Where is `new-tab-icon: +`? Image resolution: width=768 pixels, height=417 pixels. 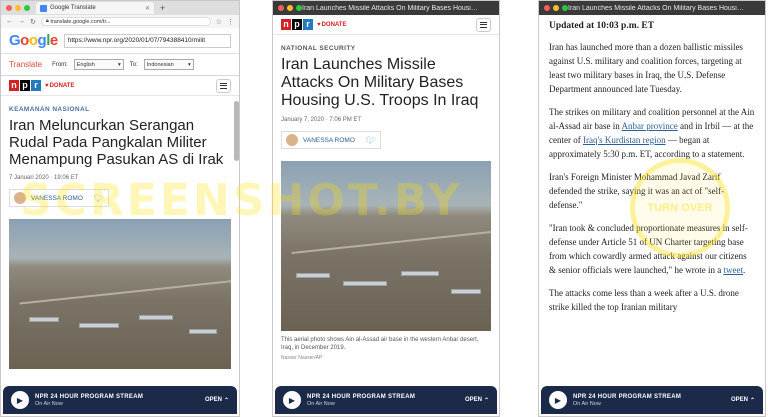
new-tab-icon: + is located at coordinates (162, 8).